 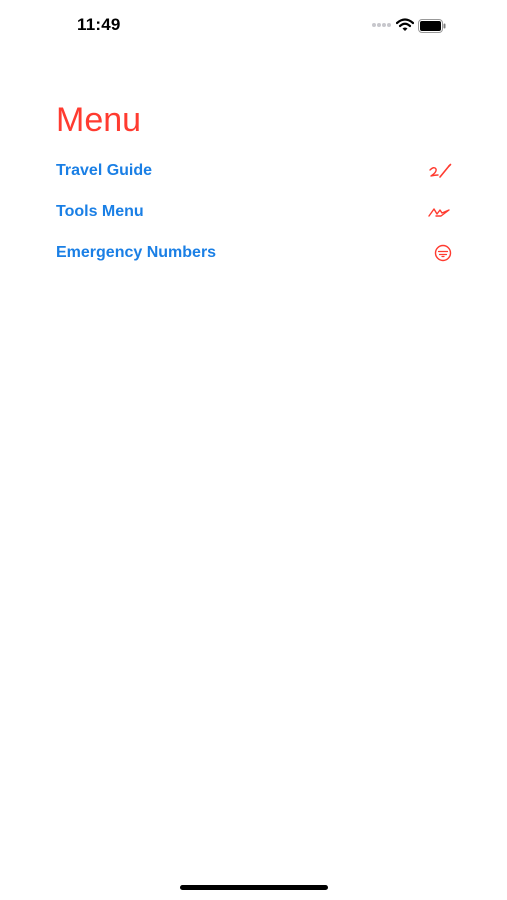 I want to click on status-time: 11:49, so click(x=99, y=24).